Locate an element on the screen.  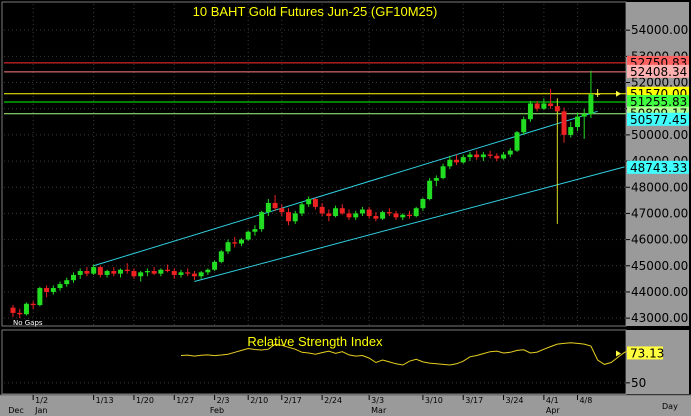
chart-title: 10 BAHT Gold Futures Jun-25 (GF10M25) is located at coordinates (315, 11).